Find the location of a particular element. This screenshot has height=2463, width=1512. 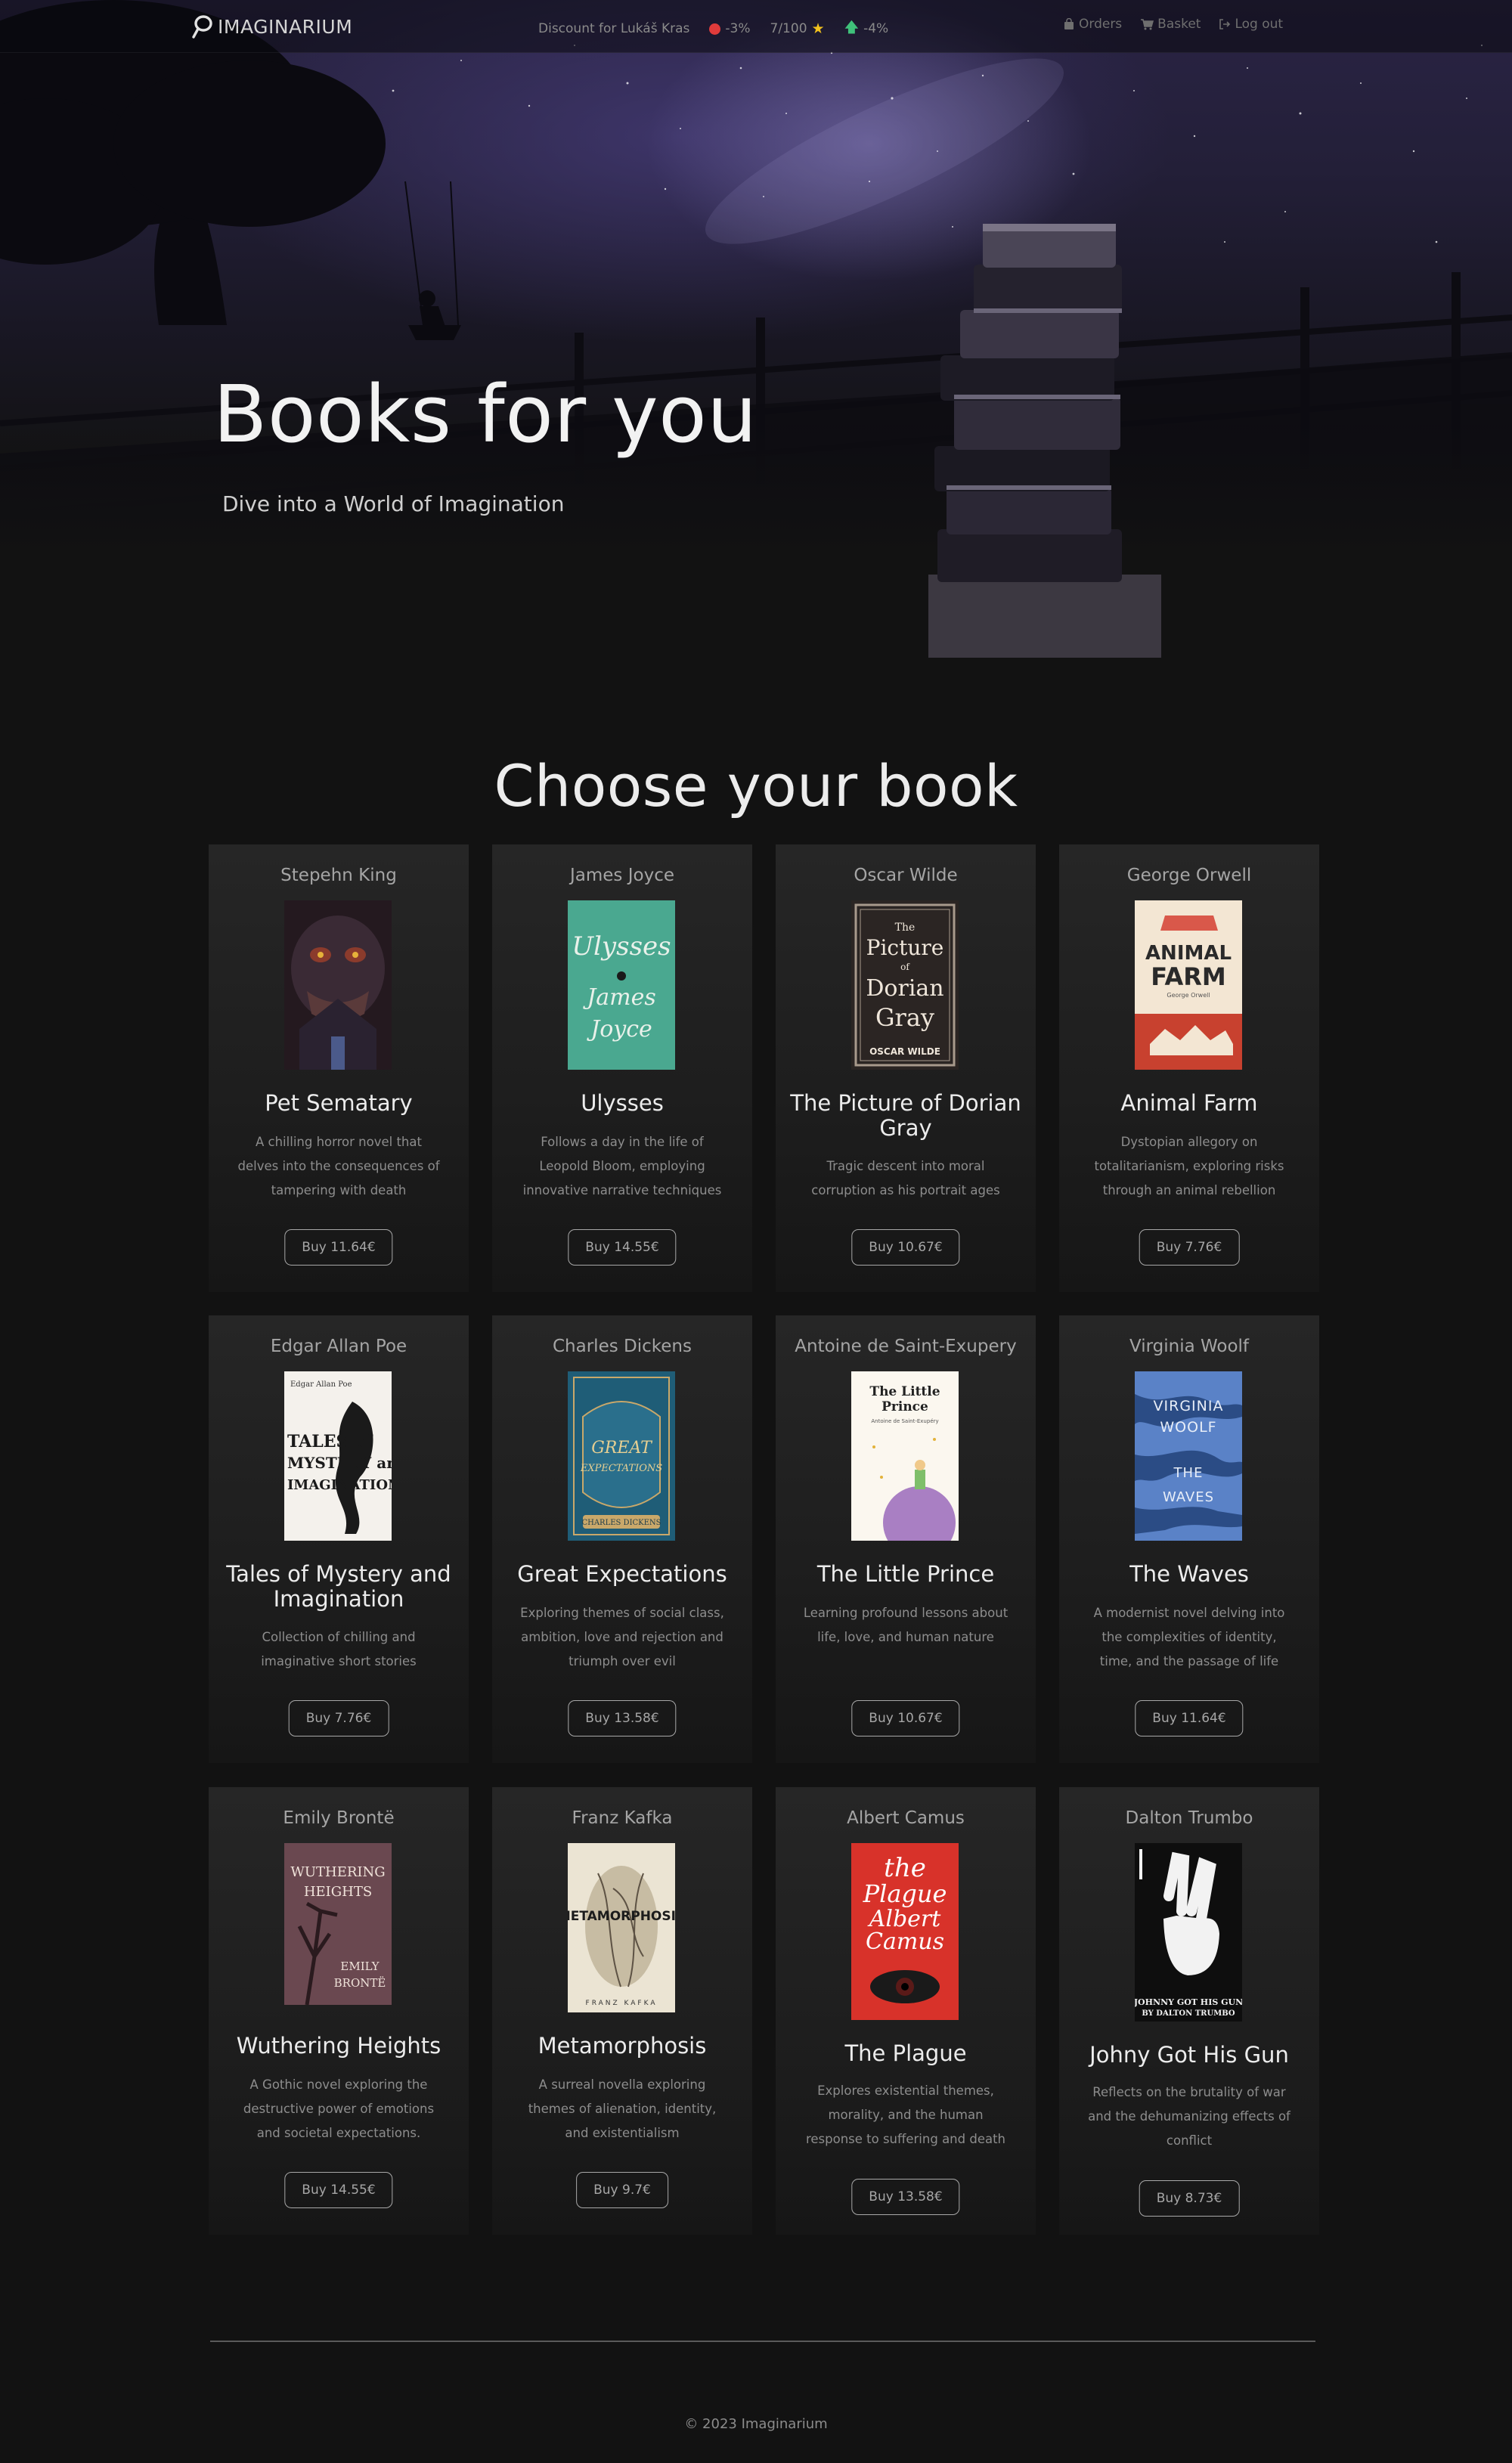

svg-text: FARM is located at coordinates (1188, 977).